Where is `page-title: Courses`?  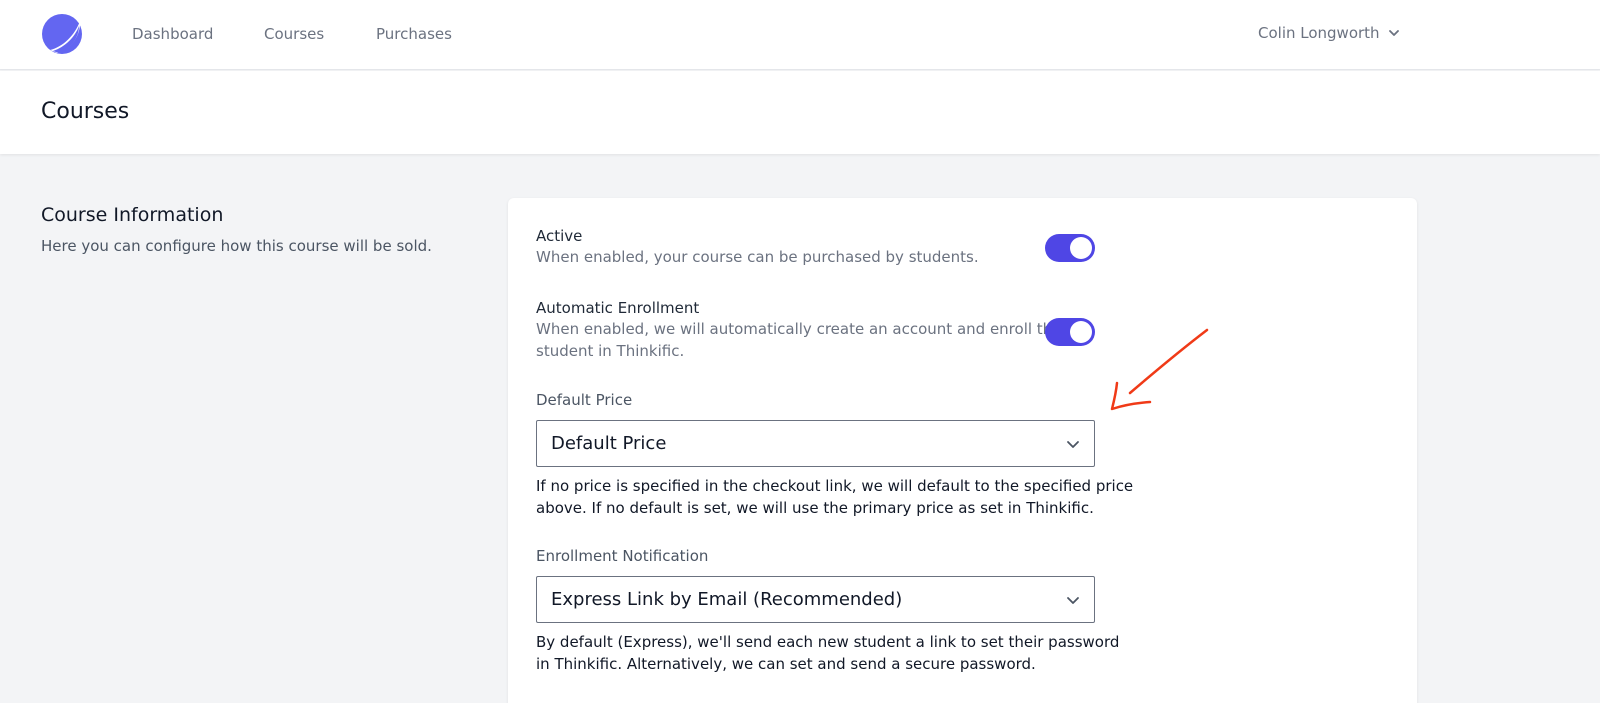
page-title: Courses is located at coordinates (85, 111).